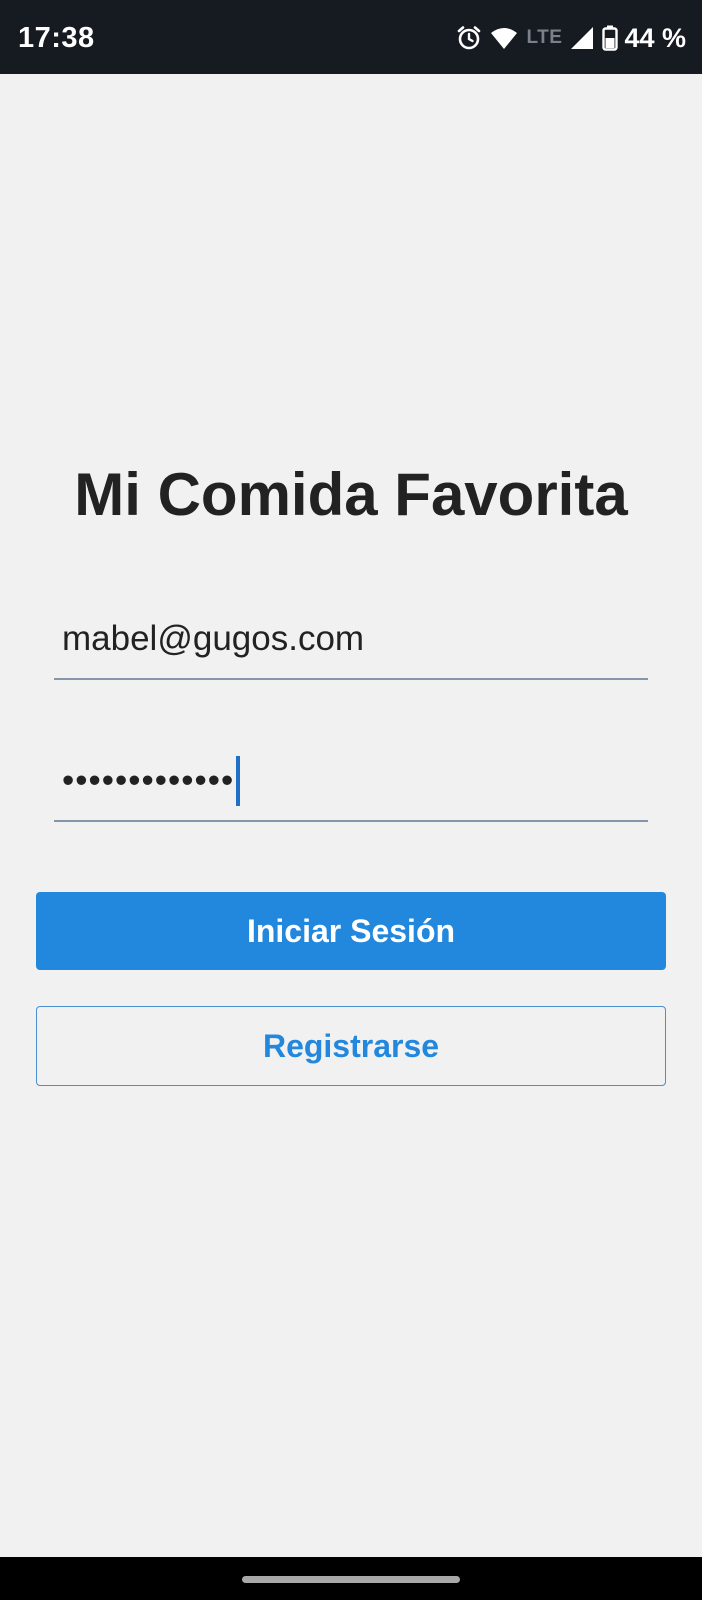  What do you see at coordinates (504, 38) in the screenshot?
I see `wifi-icon` at bounding box center [504, 38].